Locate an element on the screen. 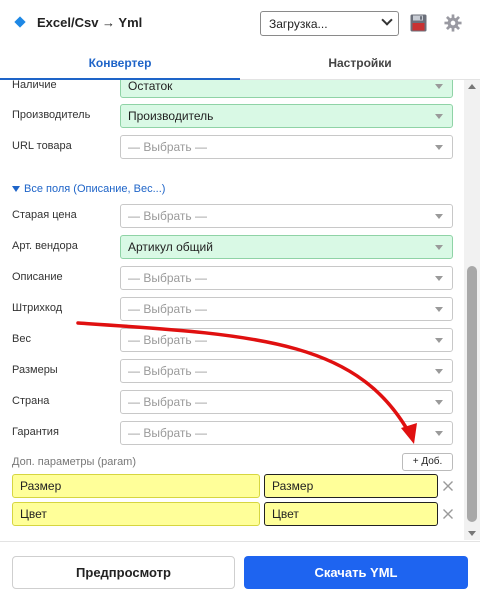 This screenshot has height=600, width=480. field-row-vendor-code: Арт. вендора Артикул общий is located at coordinates (232, 247).